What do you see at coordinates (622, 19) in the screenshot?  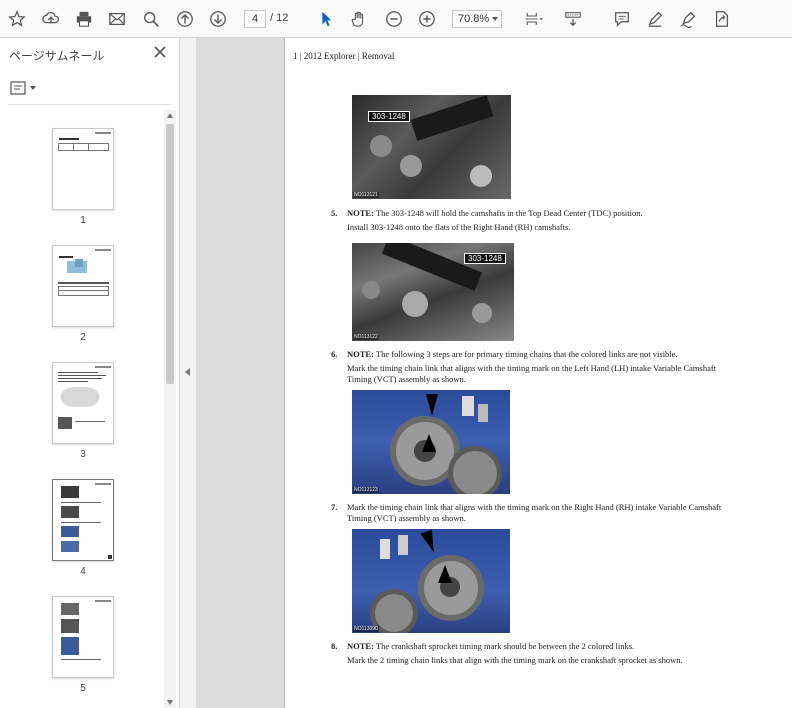 I see `comment-icon` at bounding box center [622, 19].